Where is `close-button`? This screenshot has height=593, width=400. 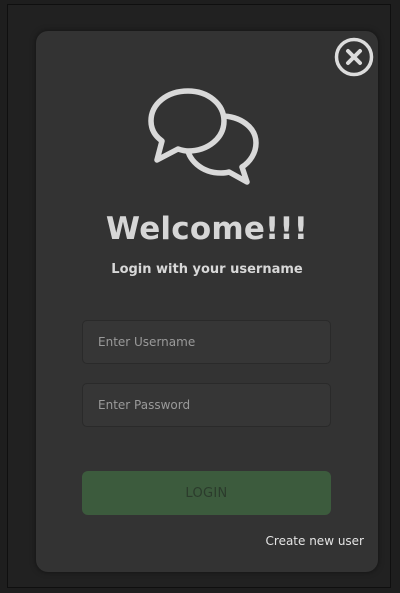 close-button is located at coordinates (354, 57).